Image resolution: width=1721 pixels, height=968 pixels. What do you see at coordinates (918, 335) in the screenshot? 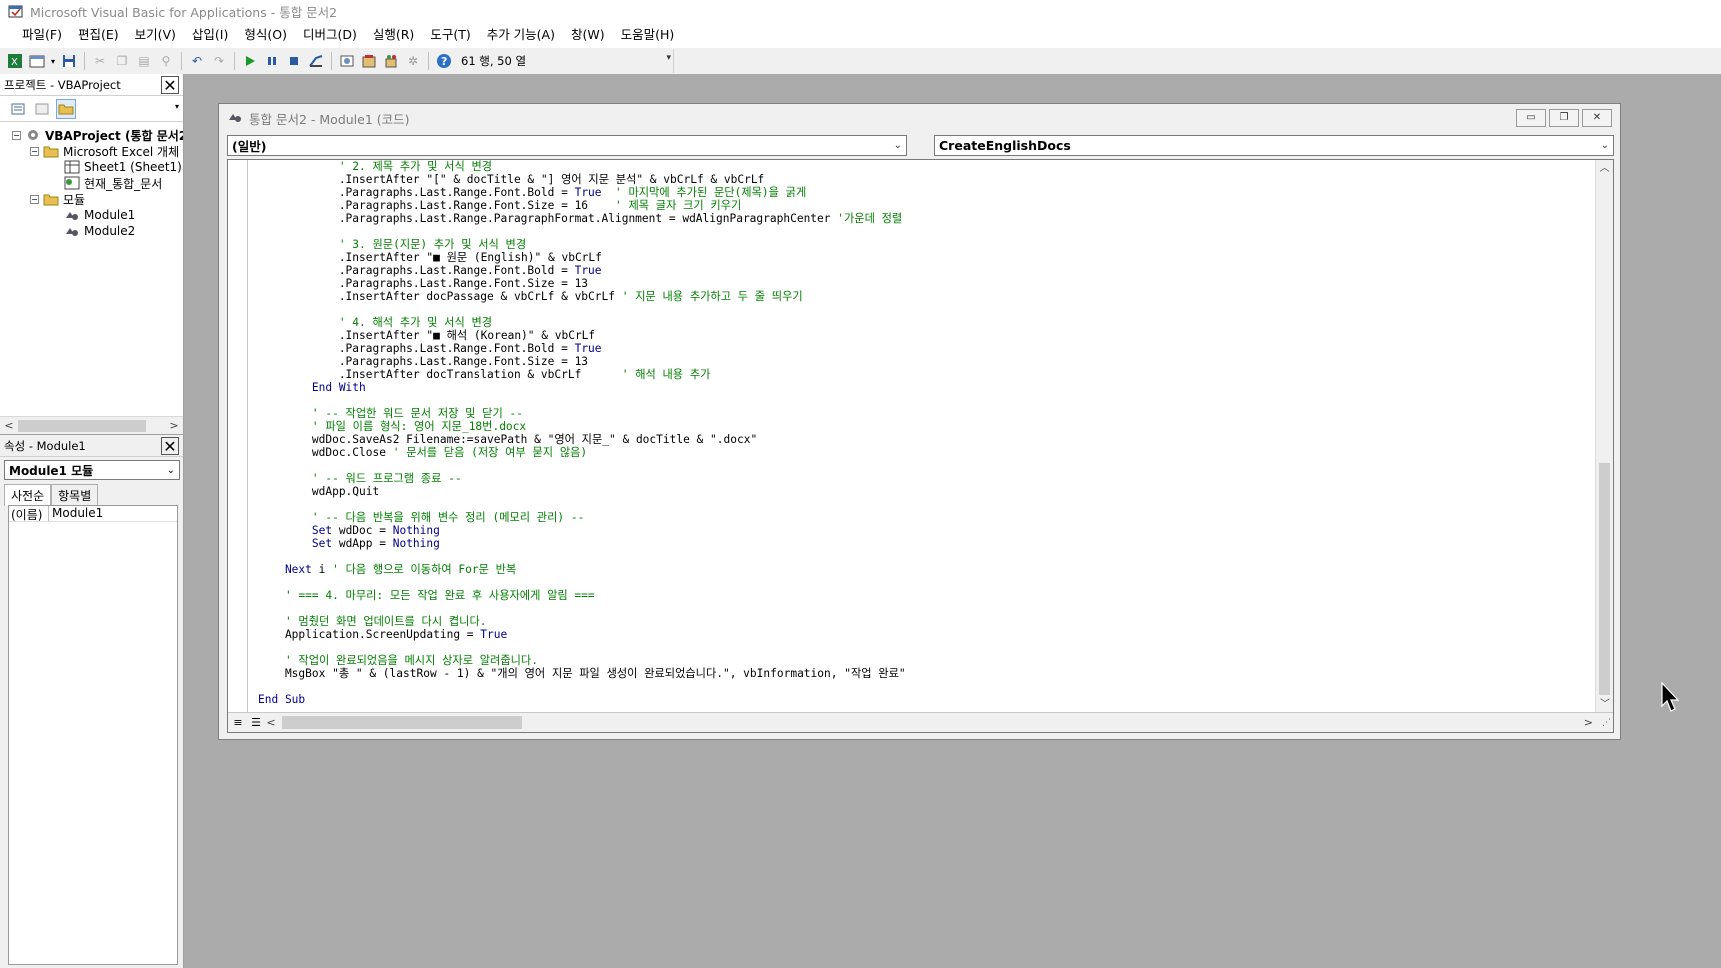
I see `code-line: .InsertAfter "■ 해석 (Korean)" & vbCrLf` at bounding box center [918, 335].